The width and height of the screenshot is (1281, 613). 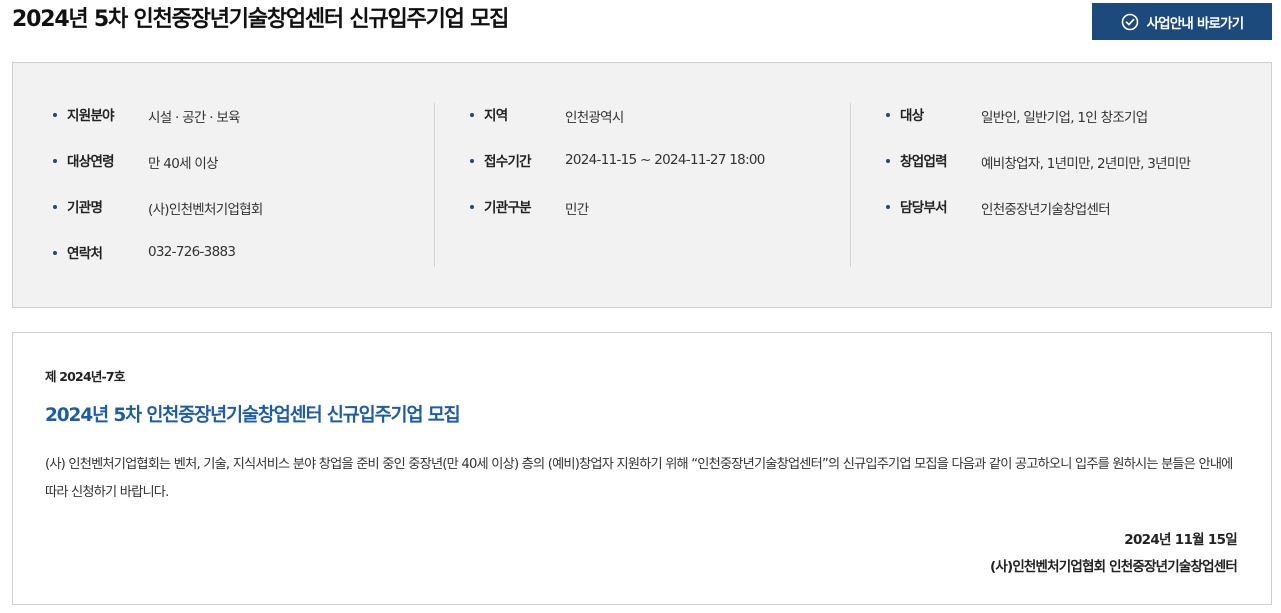 What do you see at coordinates (1180, 540) in the screenshot?
I see `notice-date: 2024년 11월 15일` at bounding box center [1180, 540].